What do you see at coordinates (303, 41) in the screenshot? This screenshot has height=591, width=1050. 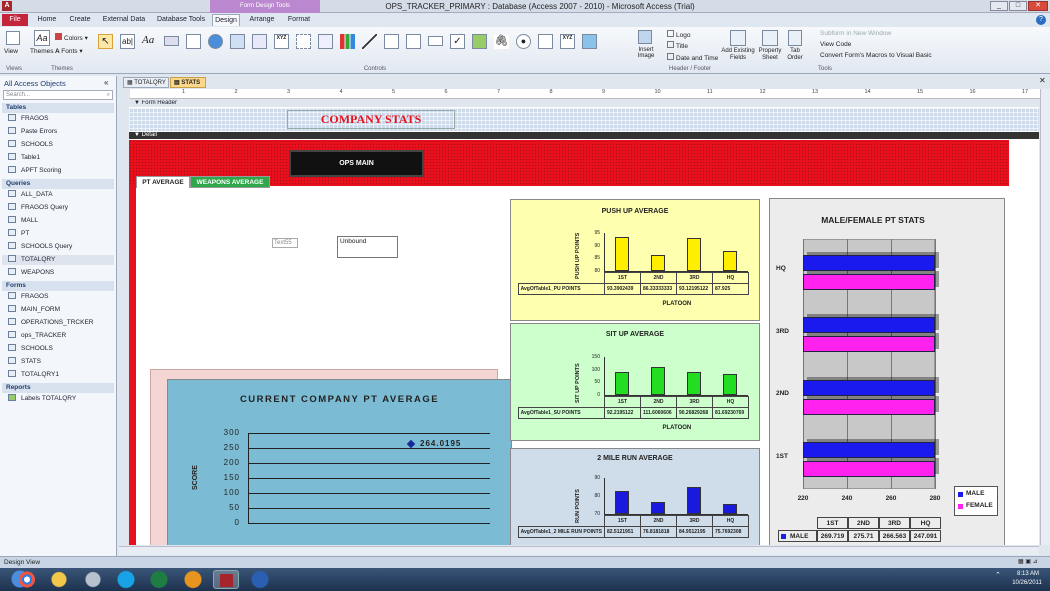 I see `page-break-icon` at bounding box center [303, 41].